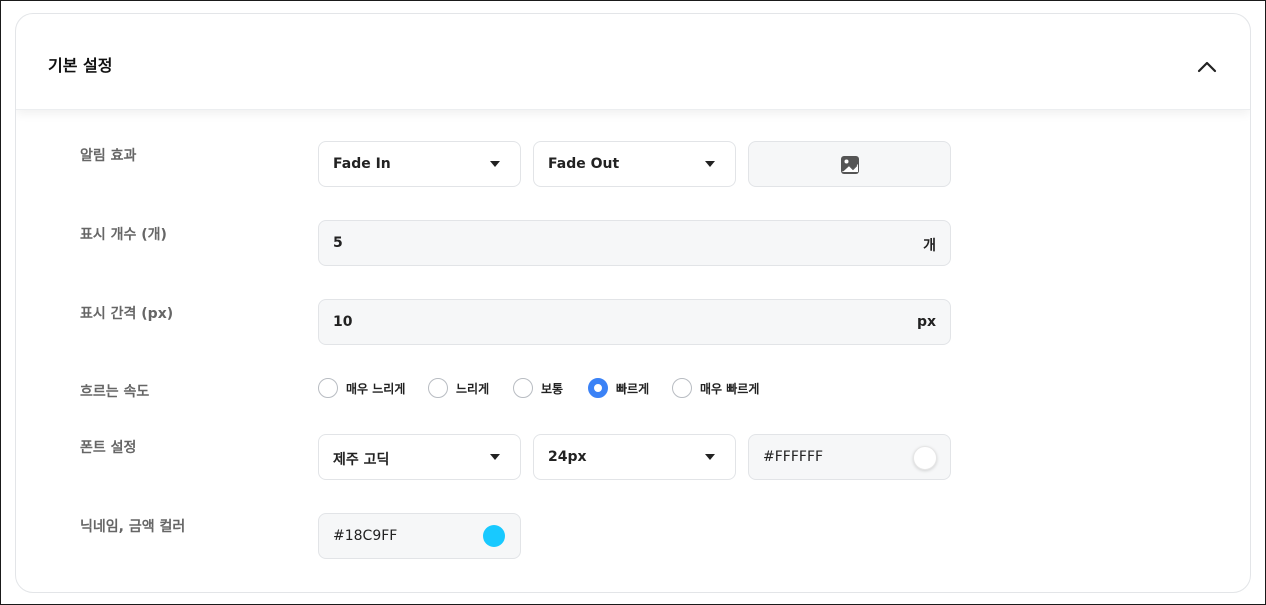 This screenshot has height=605, width=1266. What do you see at coordinates (419, 457) in the screenshot?
I see `font-family-select: 제주 고딕` at bounding box center [419, 457].